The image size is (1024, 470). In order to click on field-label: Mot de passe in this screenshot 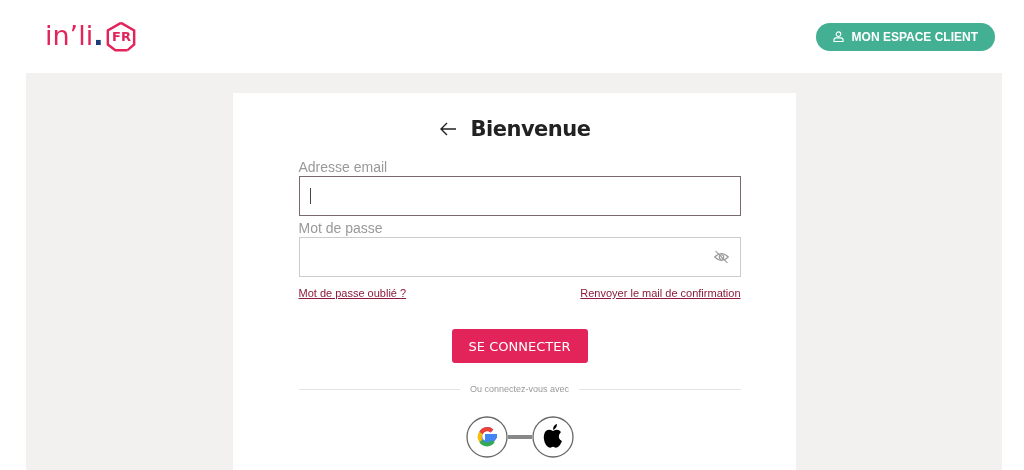, I will do `click(341, 228)`.